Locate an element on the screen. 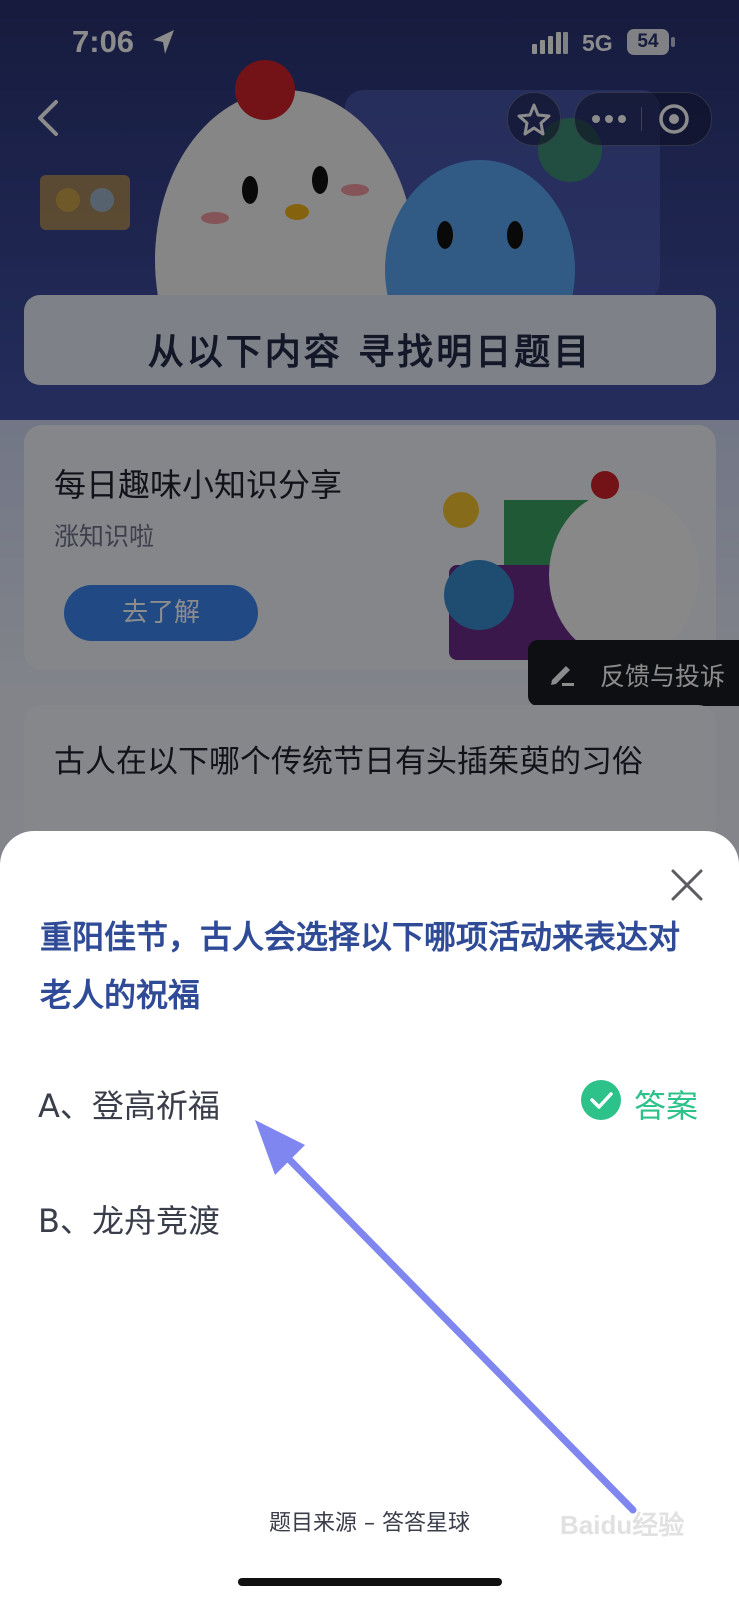 This screenshot has height=1600, width=739. svg-text: Baidu经验 is located at coordinates (622, 1525).